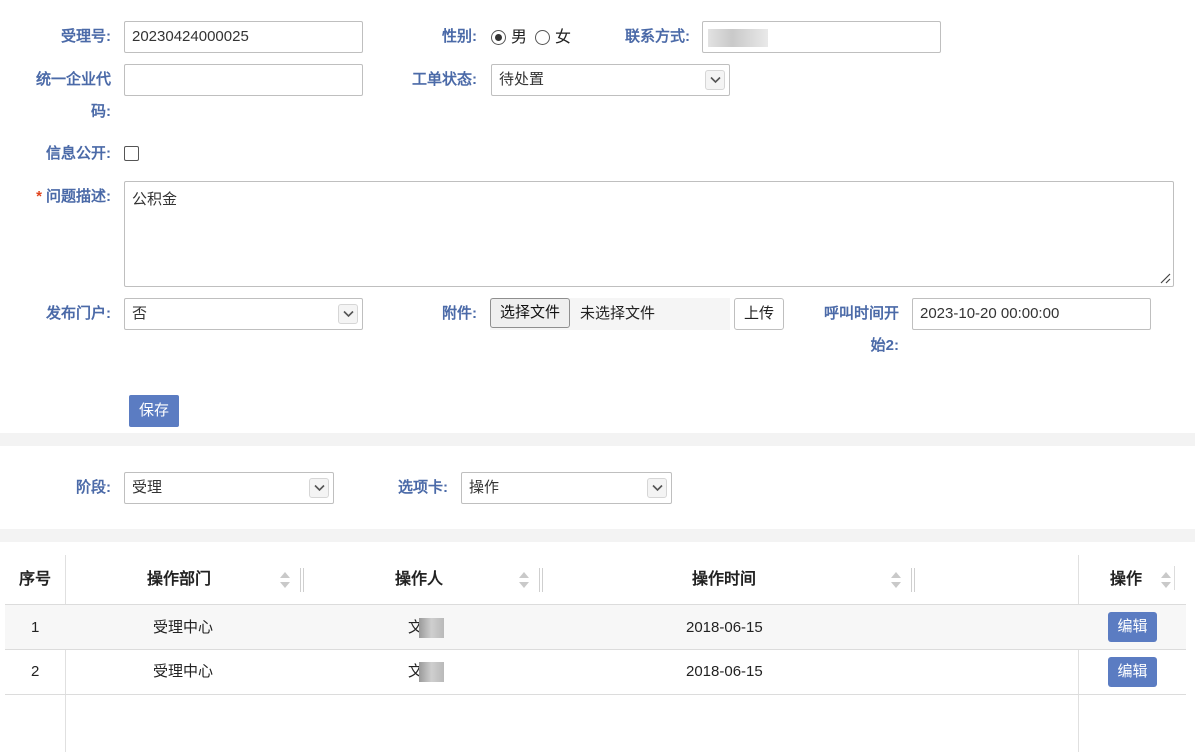  What do you see at coordinates (884, 345) in the screenshot?
I see `call-start-label-line2: 始2:` at bounding box center [884, 345].